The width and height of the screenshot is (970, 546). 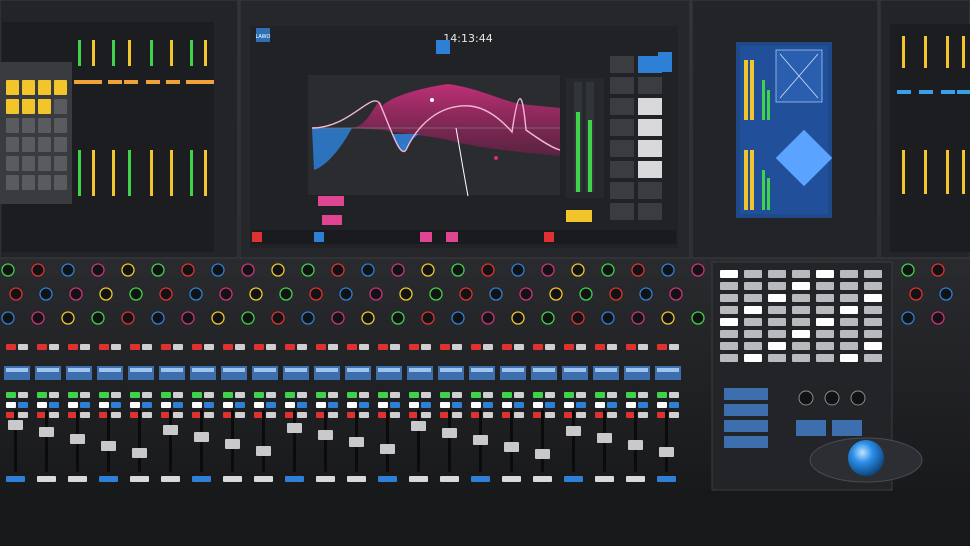 What do you see at coordinates (866, 458) in the screenshot?
I see `trackball-icon` at bounding box center [866, 458].